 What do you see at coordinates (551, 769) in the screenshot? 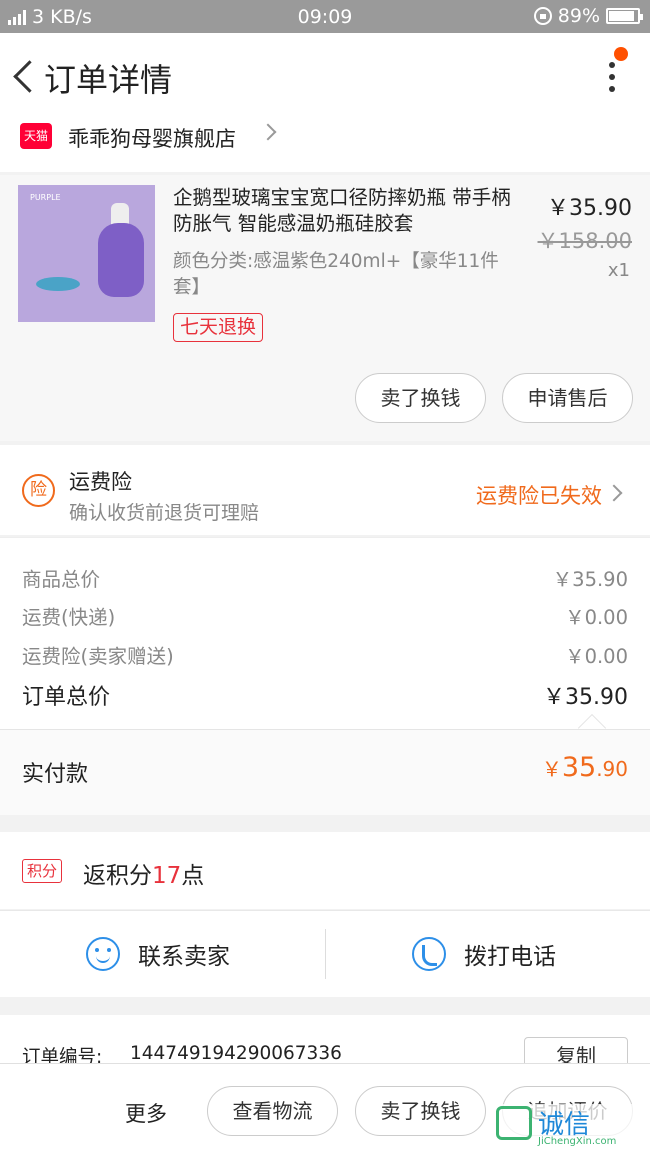
I see `currency-symbol: ￥` at bounding box center [551, 769].